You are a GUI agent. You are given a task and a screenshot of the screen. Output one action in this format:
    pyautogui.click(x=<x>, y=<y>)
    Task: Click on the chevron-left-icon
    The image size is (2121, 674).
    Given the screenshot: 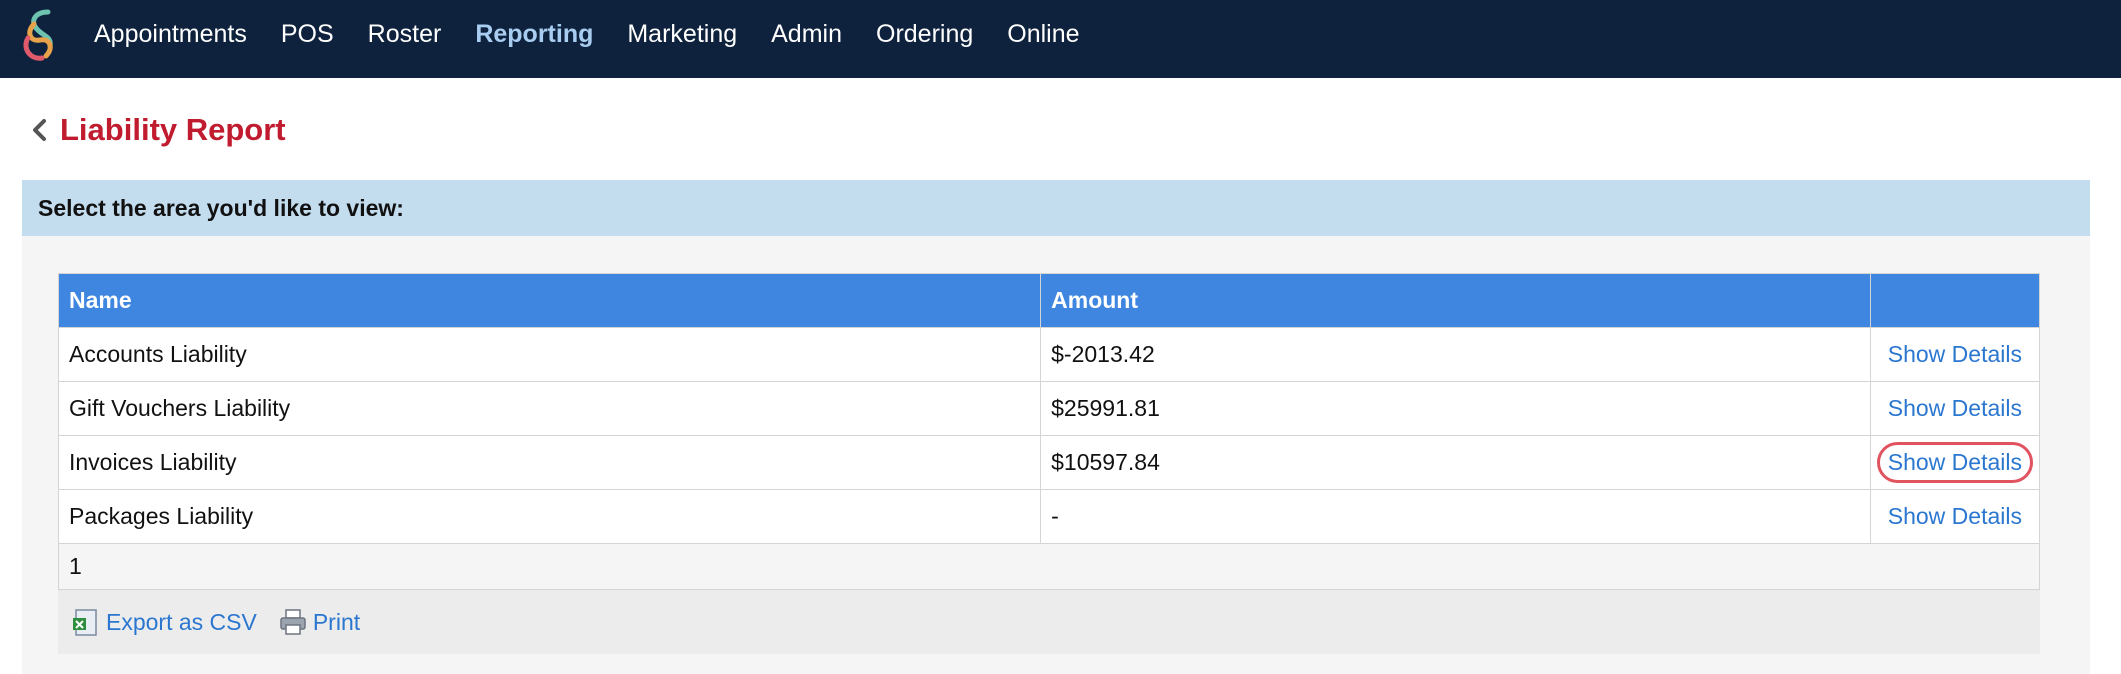 What is the action you would take?
    pyautogui.click(x=40, y=130)
    